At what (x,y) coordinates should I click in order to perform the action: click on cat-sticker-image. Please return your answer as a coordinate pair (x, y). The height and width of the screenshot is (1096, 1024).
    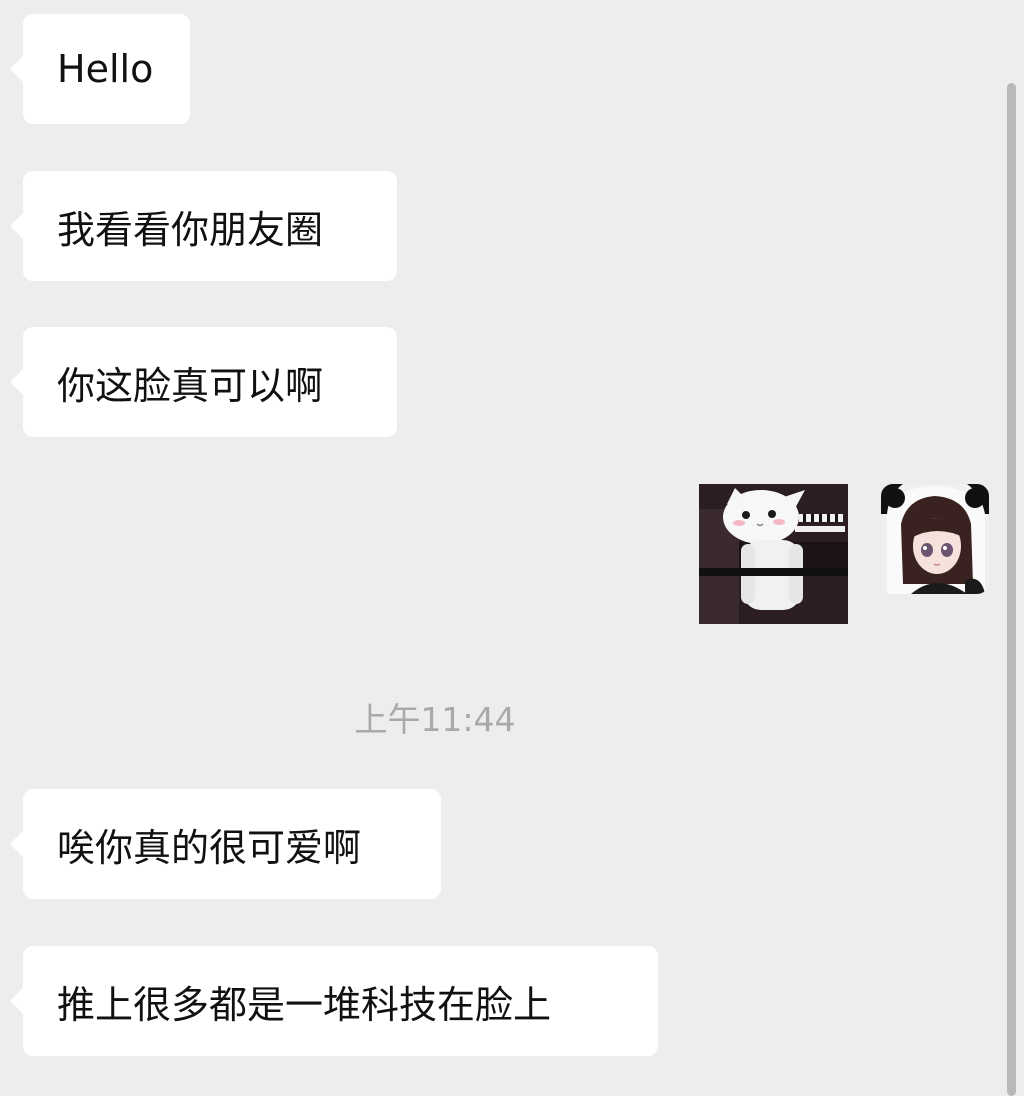
    Looking at the image, I should click on (773, 554).